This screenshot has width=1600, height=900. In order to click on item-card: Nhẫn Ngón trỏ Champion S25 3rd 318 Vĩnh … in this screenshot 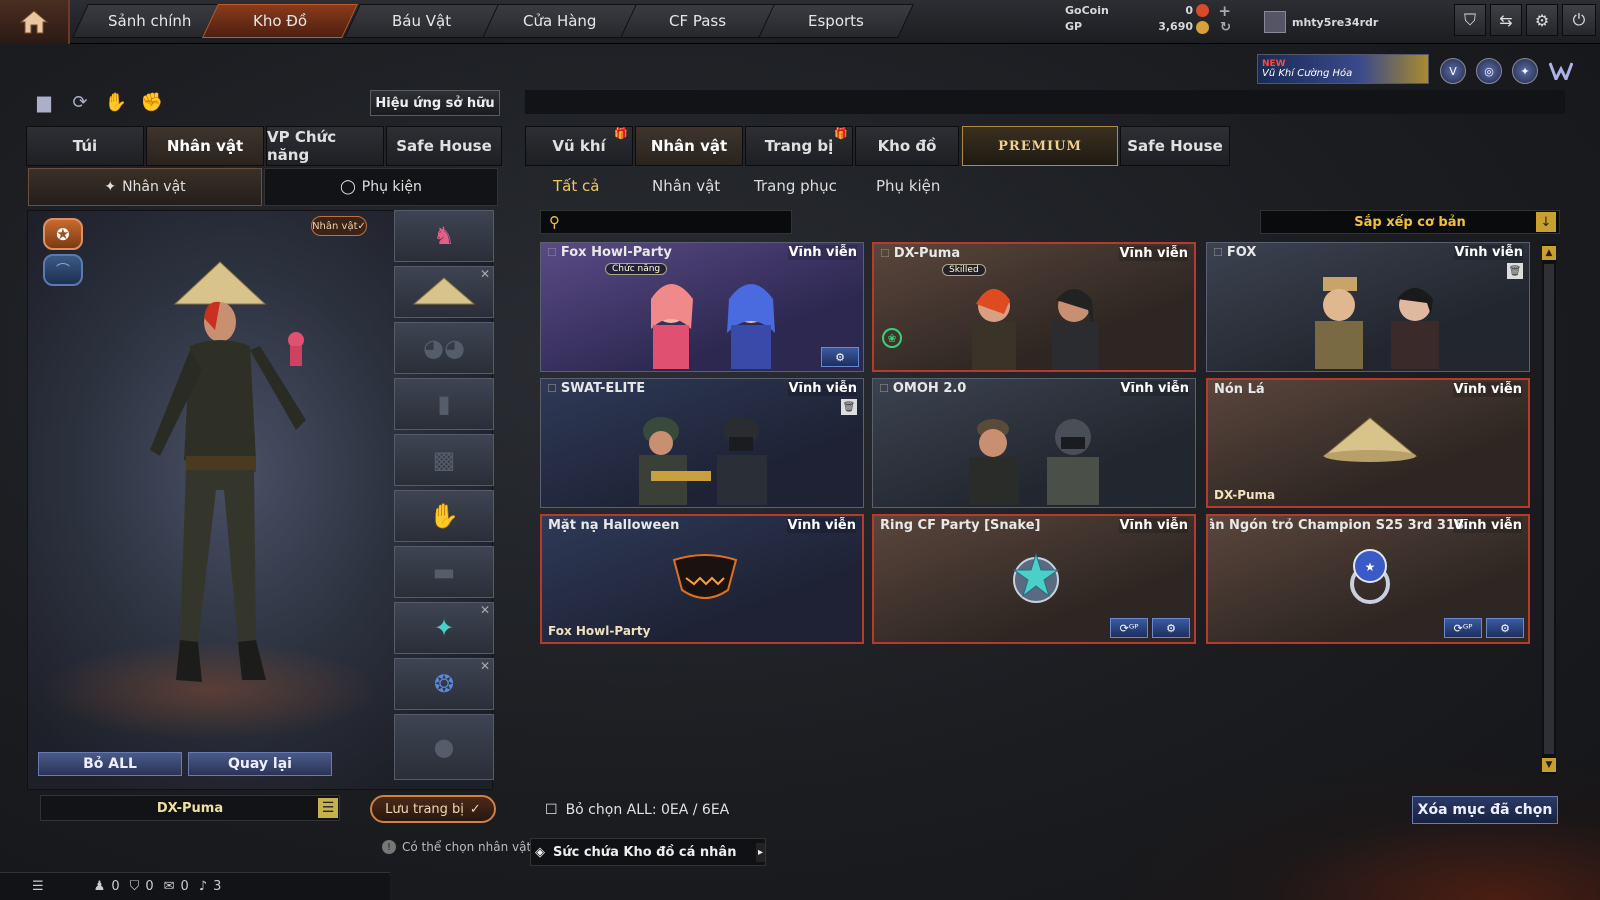, I will do `click(1368, 579)`.